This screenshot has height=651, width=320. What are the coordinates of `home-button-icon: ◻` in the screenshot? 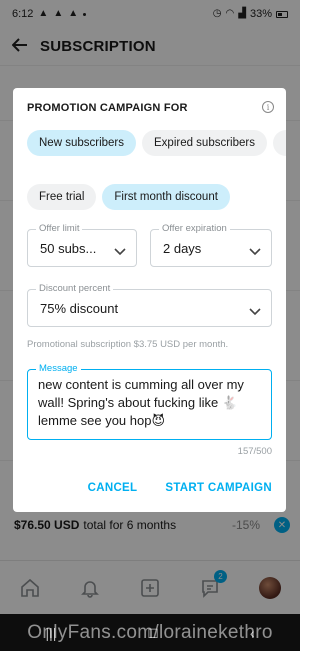 It's located at (153, 632).